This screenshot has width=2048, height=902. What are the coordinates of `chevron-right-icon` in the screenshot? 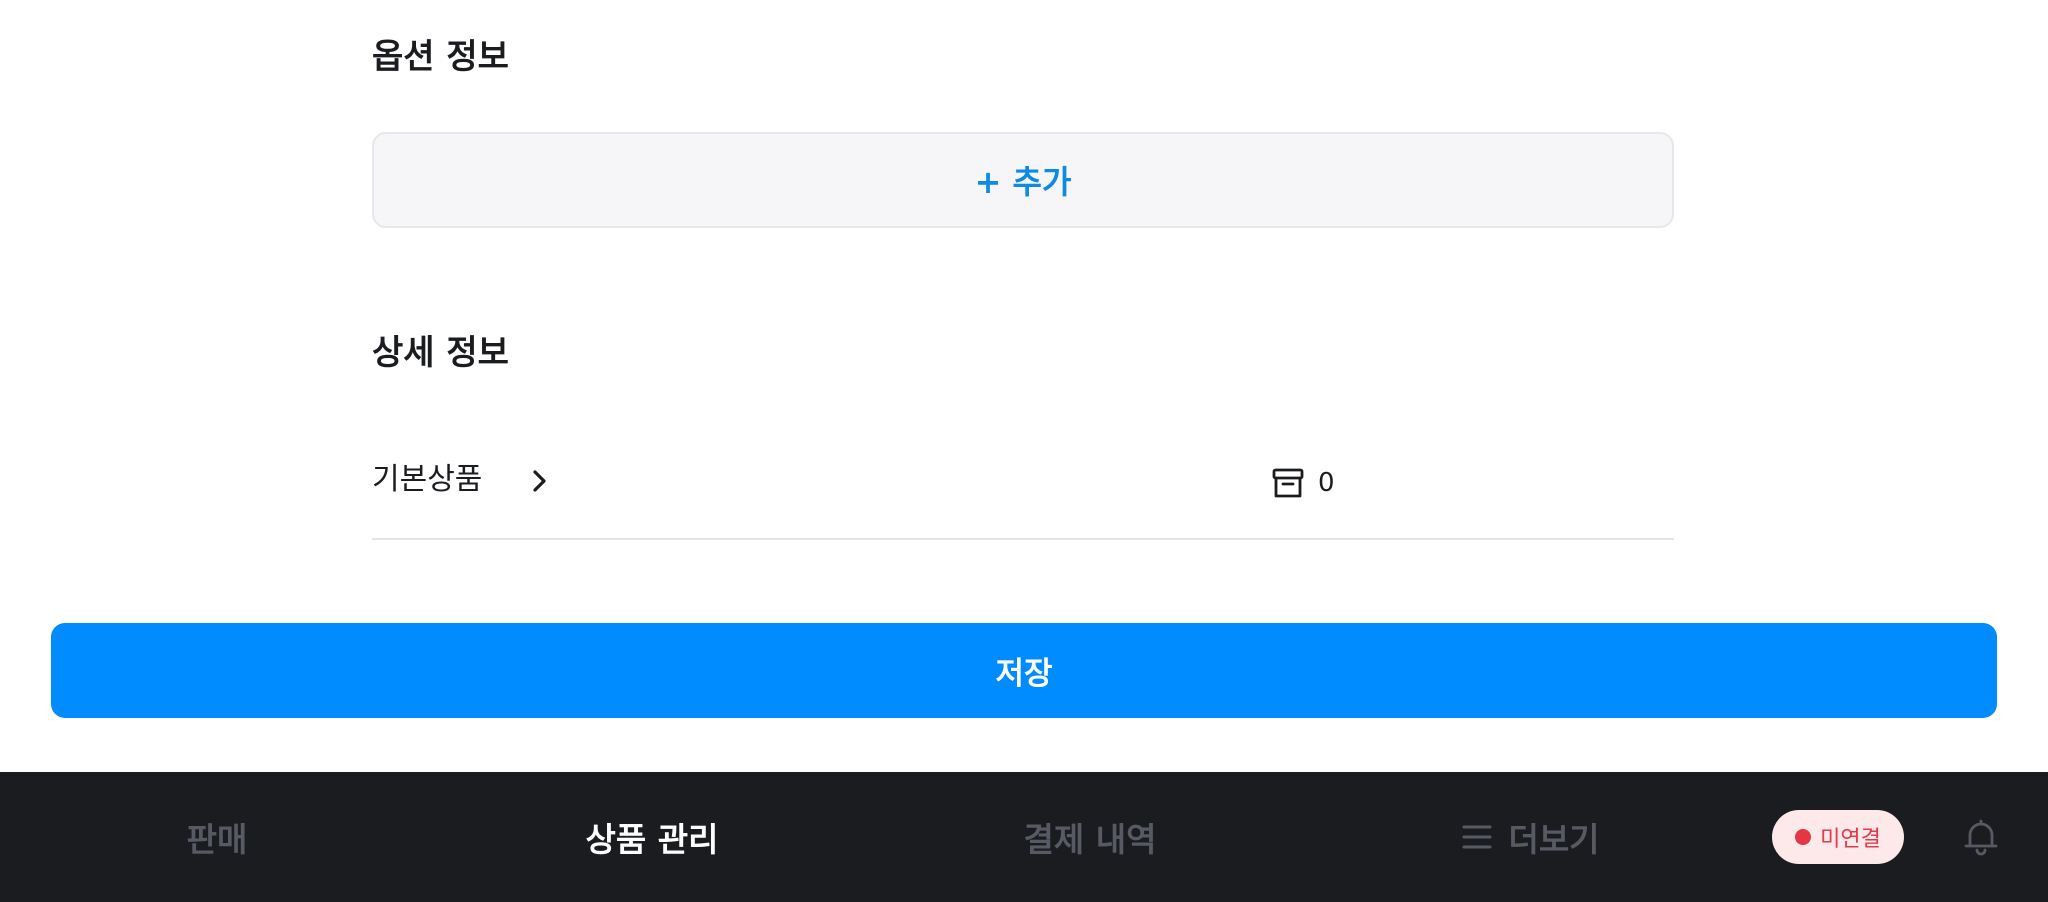 It's located at (539, 481).